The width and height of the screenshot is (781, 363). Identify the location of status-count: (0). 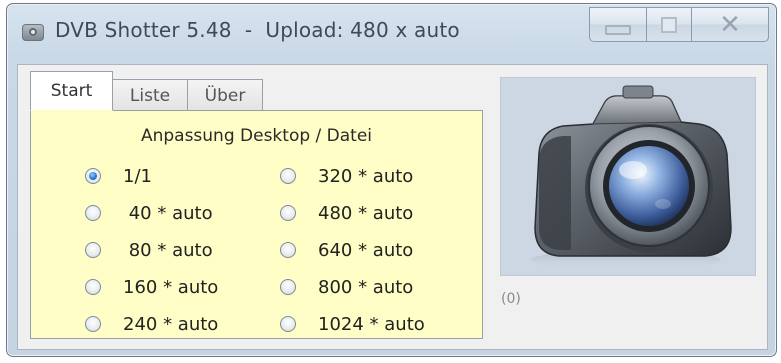
(511, 299).